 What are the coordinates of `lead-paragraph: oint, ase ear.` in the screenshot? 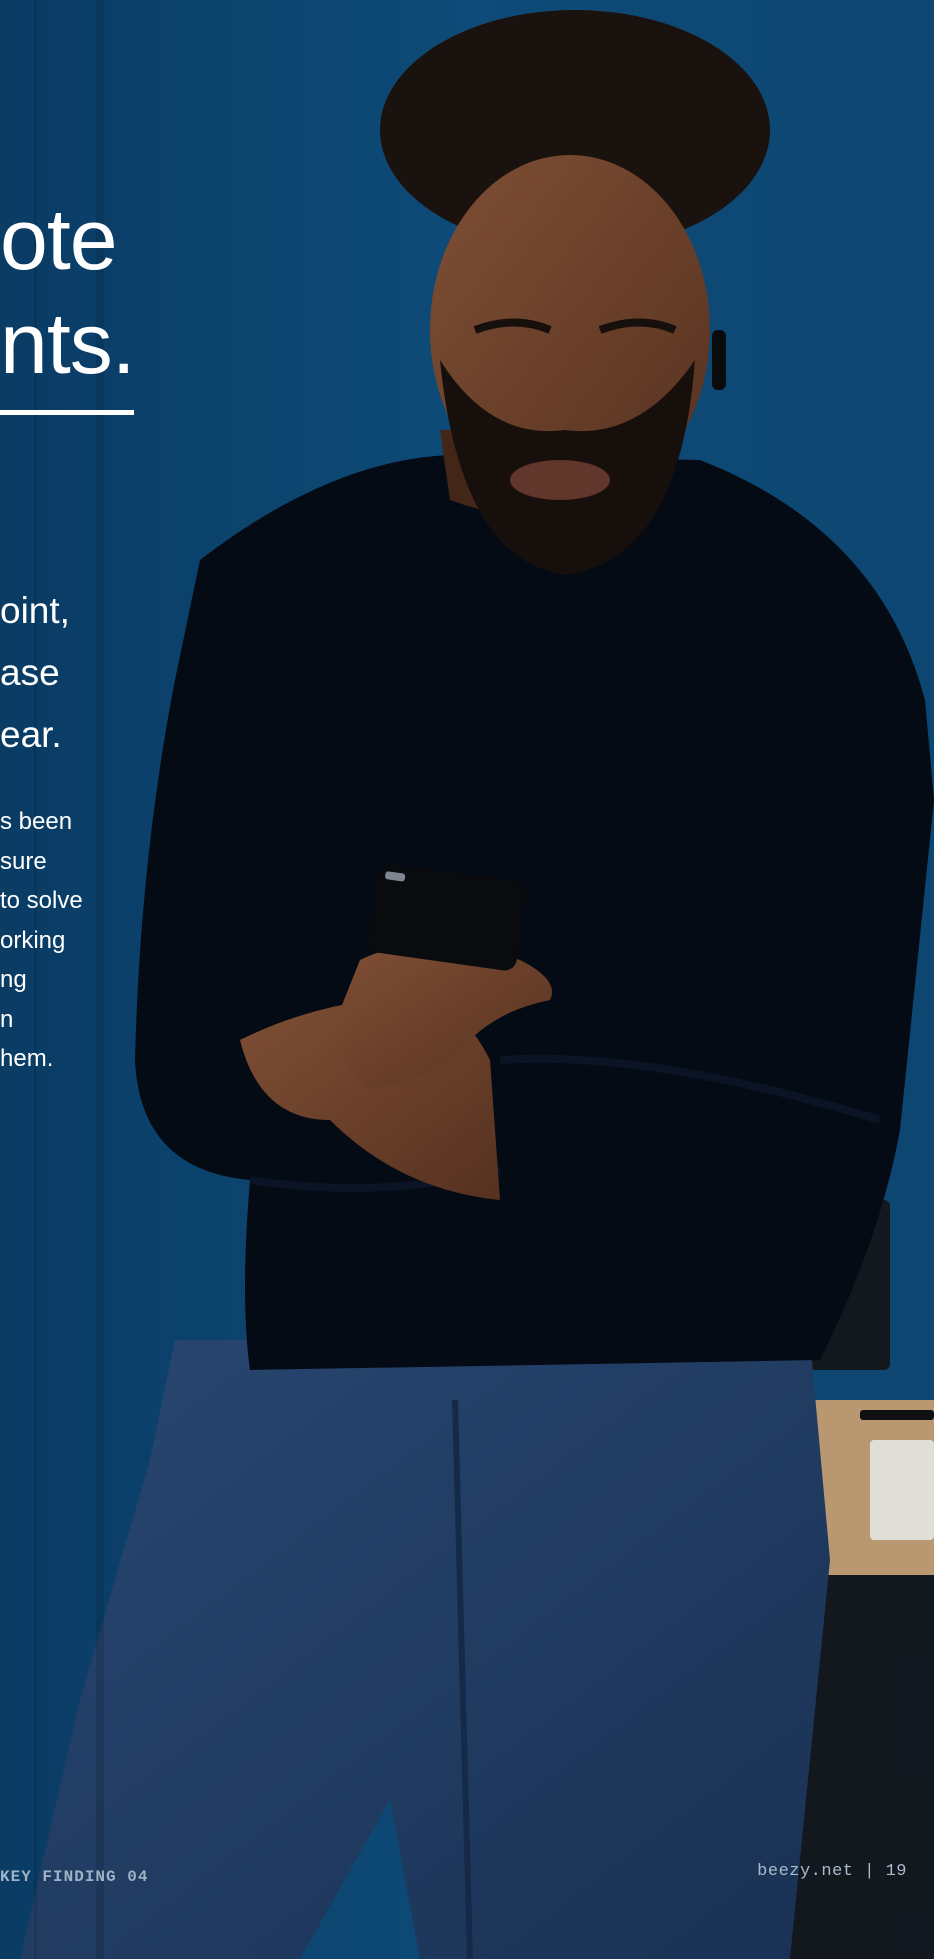 It's located at (35, 673).